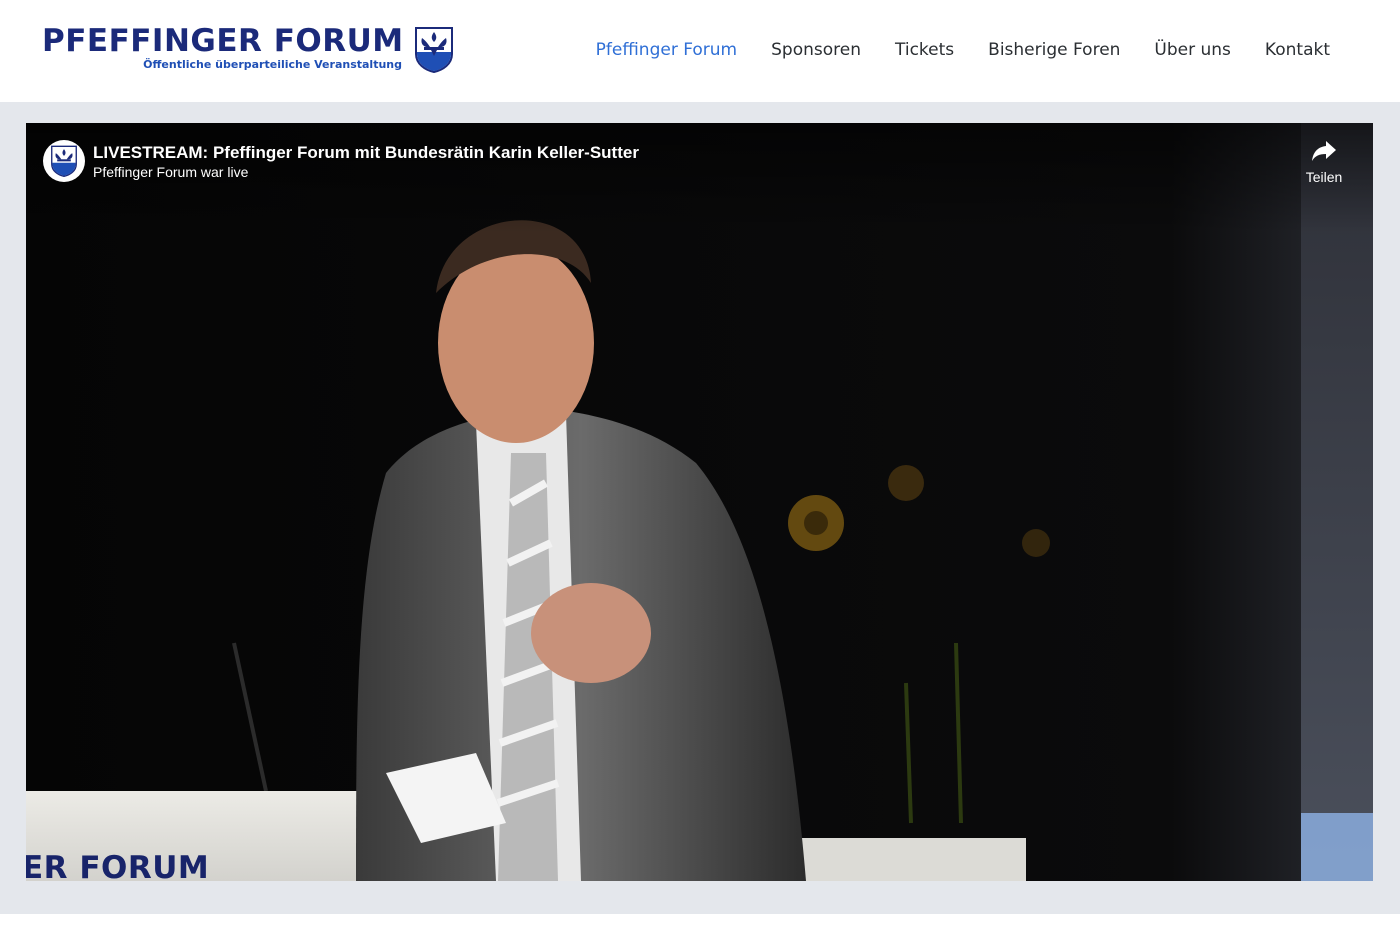  I want to click on share-arrow-icon, so click(1324, 151).